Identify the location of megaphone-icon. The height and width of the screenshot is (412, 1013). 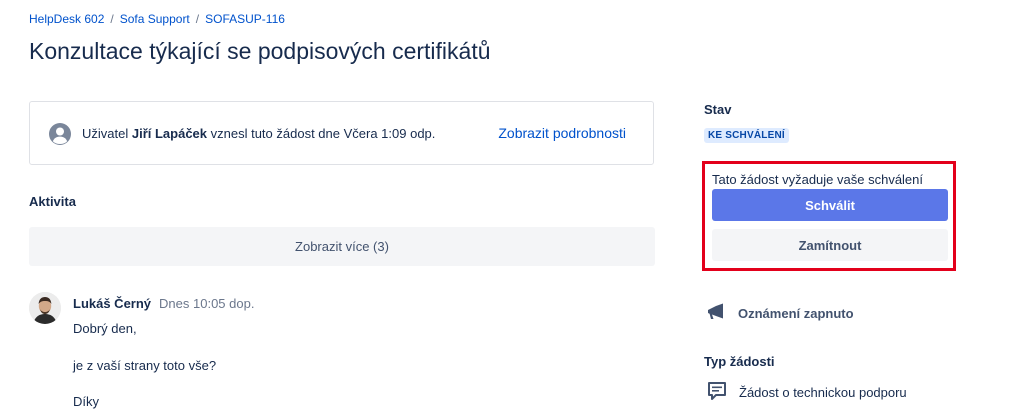
(716, 313).